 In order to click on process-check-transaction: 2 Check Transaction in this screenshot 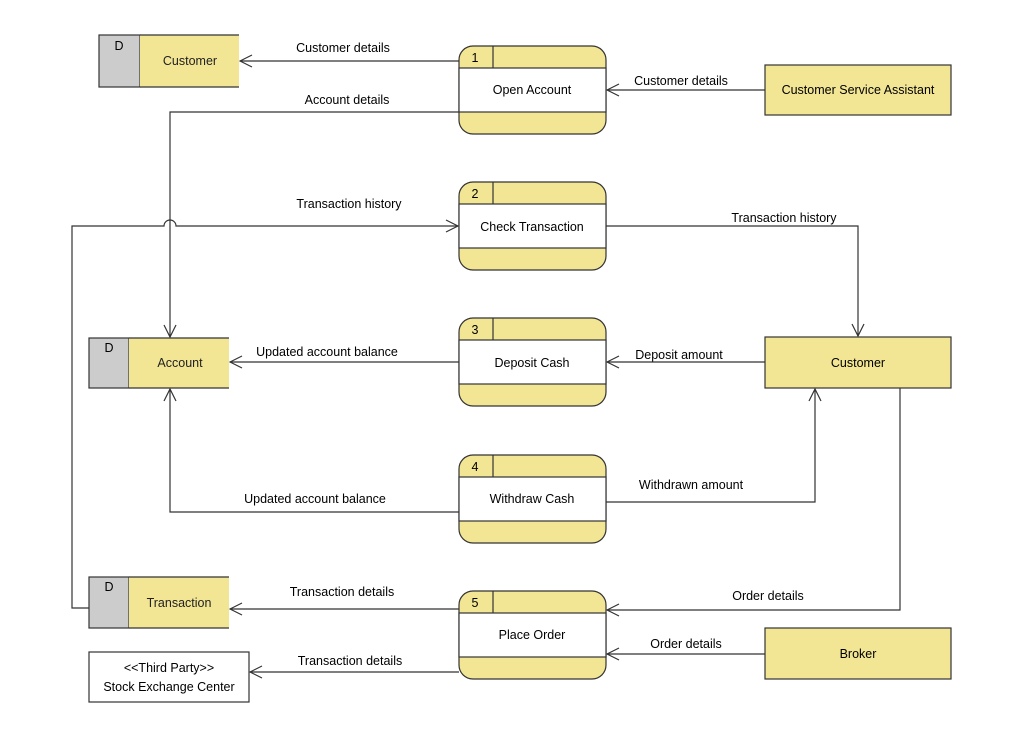, I will do `click(532, 226)`.